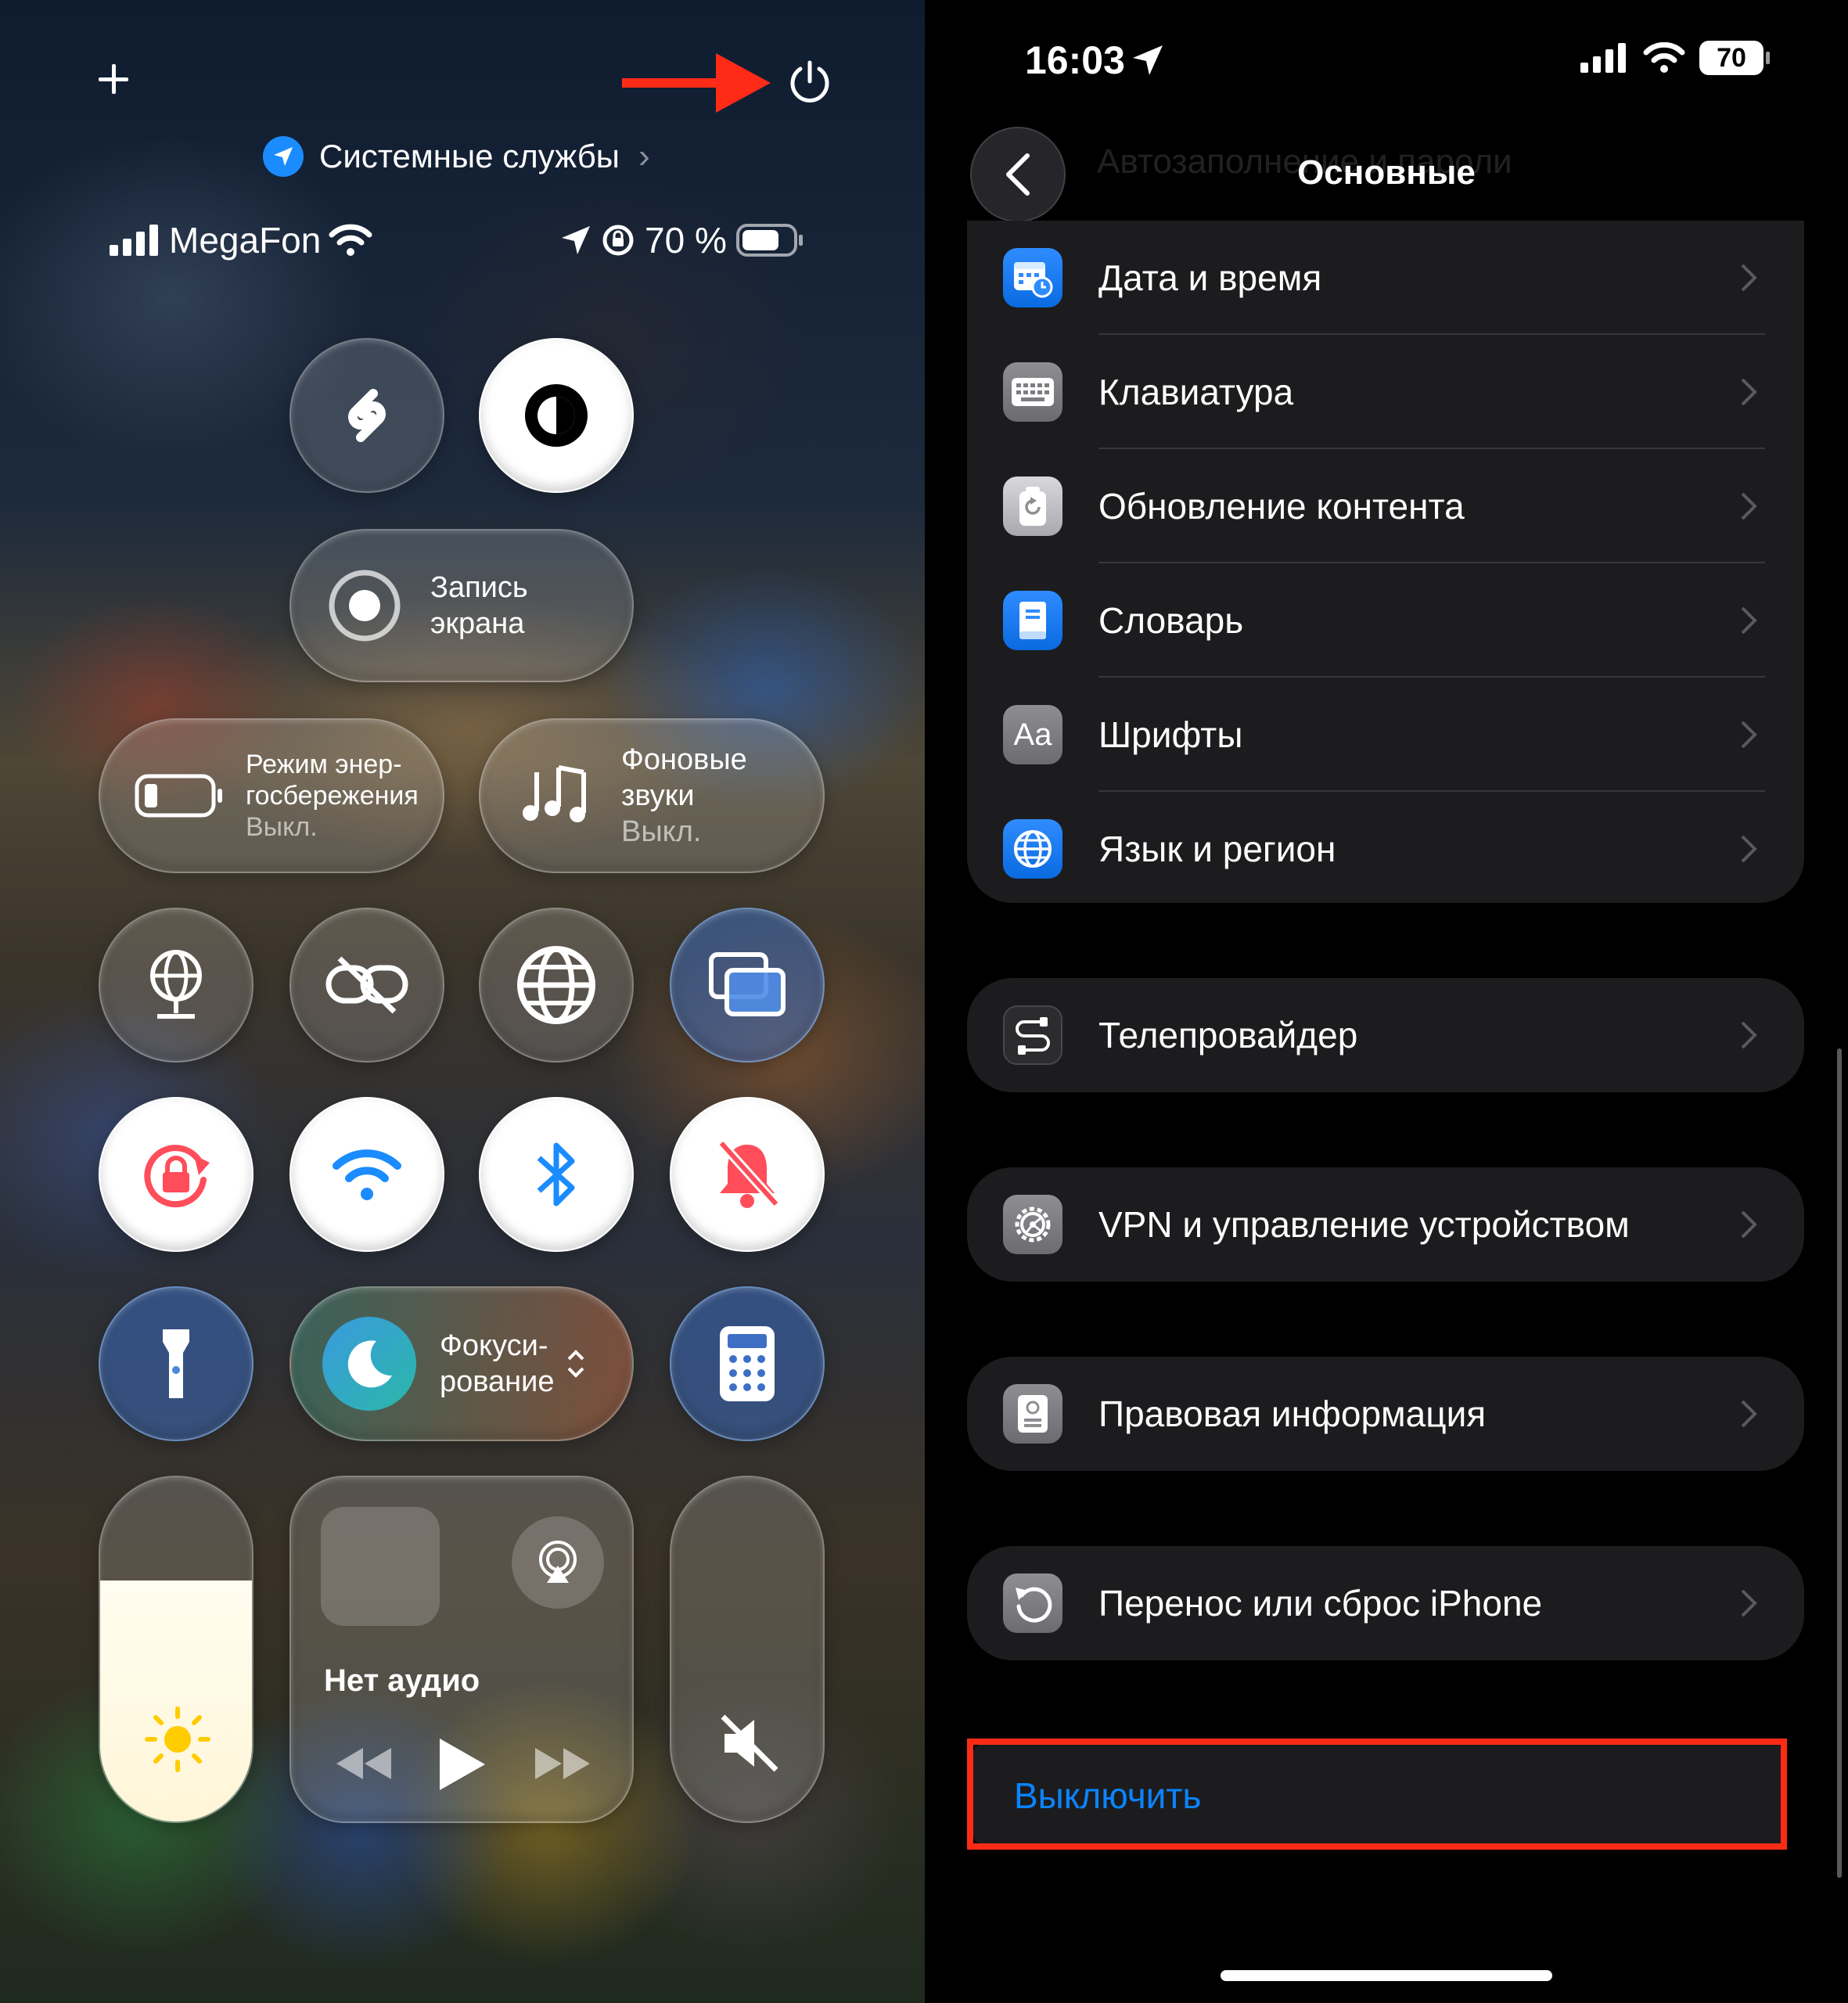 The height and width of the screenshot is (2003, 1848). I want to click on bluetooth-icon, so click(556, 1174).